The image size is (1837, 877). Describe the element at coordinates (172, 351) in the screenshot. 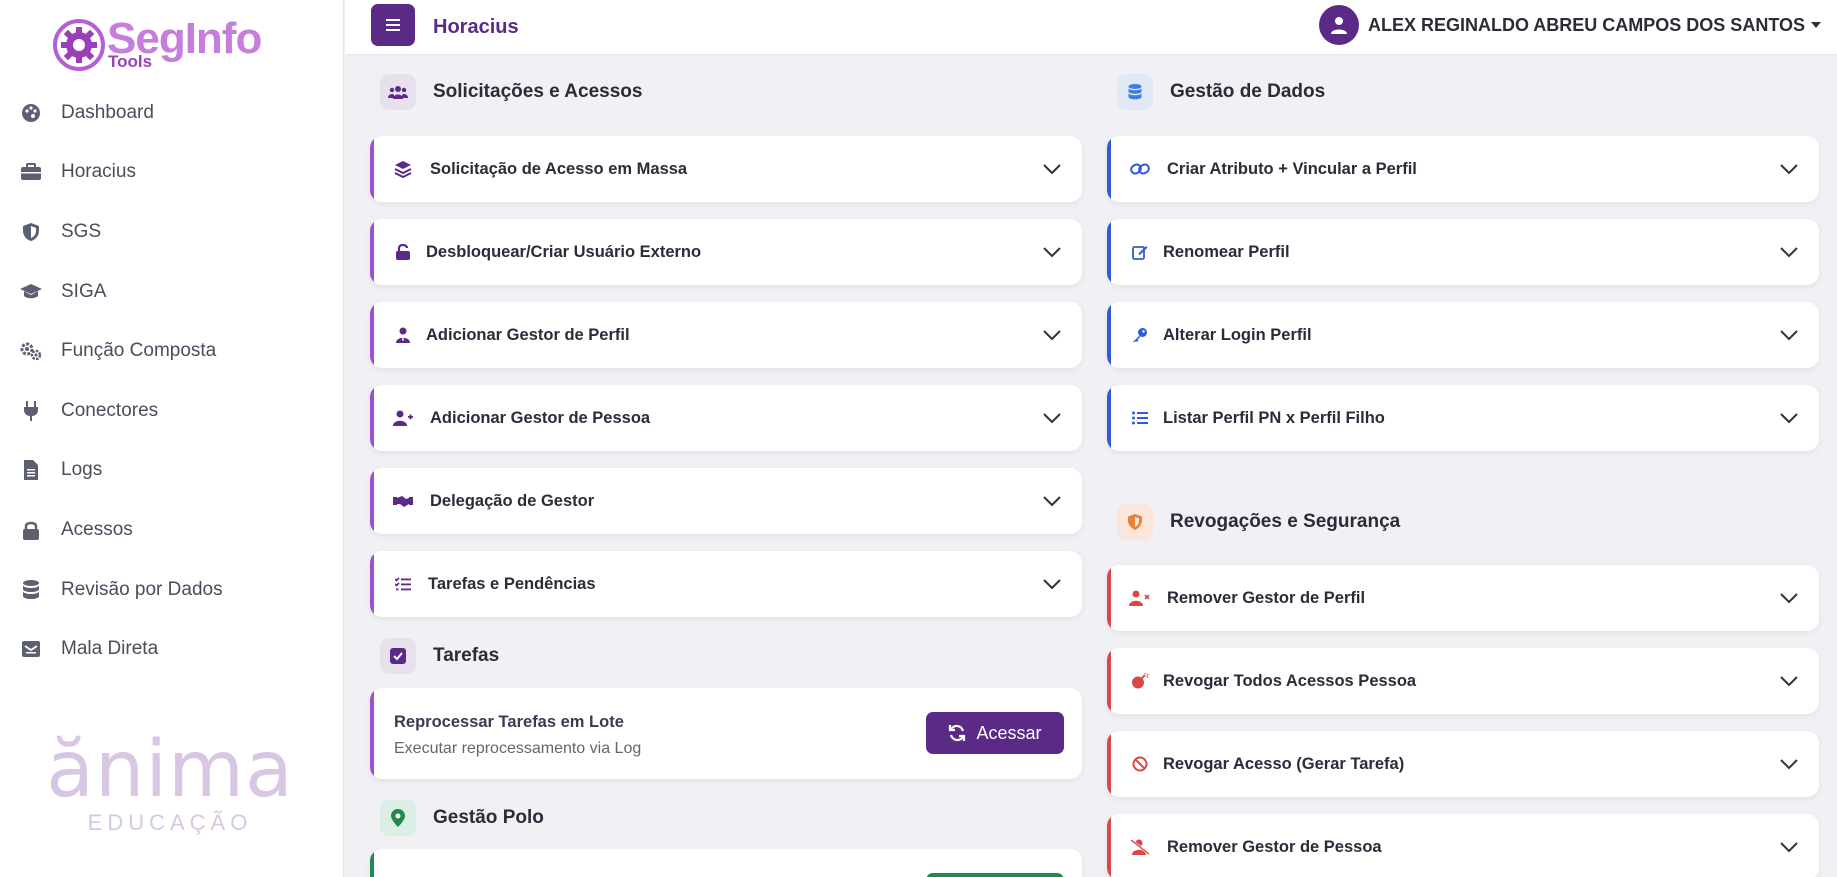

I see `sidebar-item-funcao-composta: Função Composta` at that location.